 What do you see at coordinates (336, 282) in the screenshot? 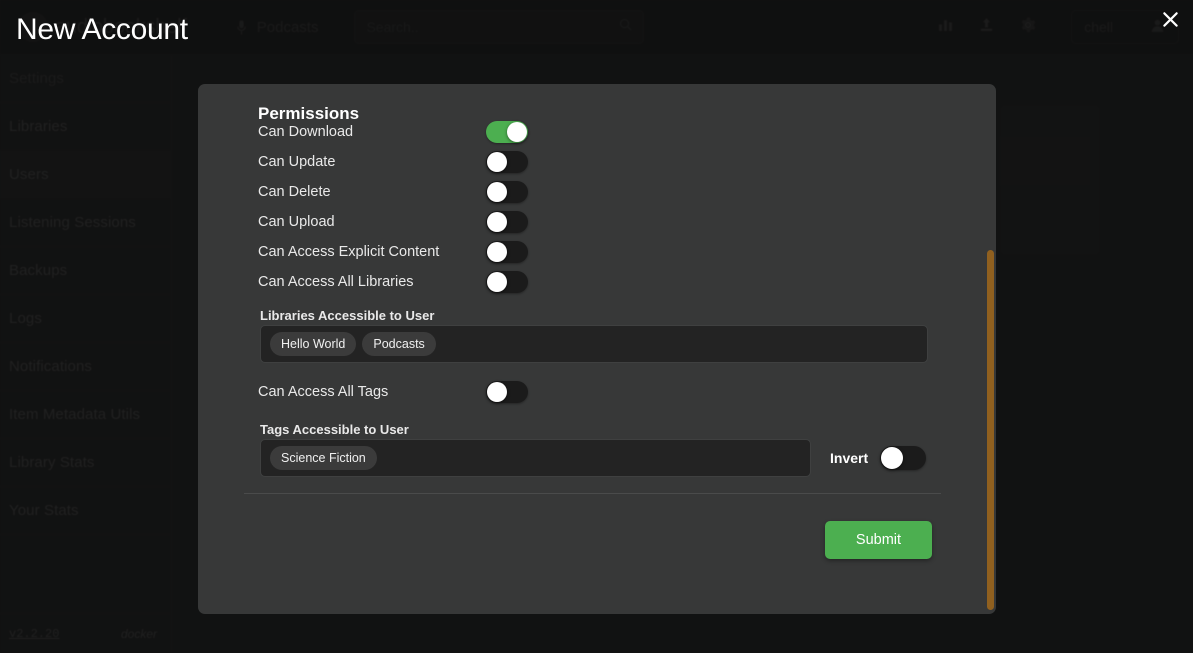
I see `permission-label: Can Access All Libraries` at bounding box center [336, 282].